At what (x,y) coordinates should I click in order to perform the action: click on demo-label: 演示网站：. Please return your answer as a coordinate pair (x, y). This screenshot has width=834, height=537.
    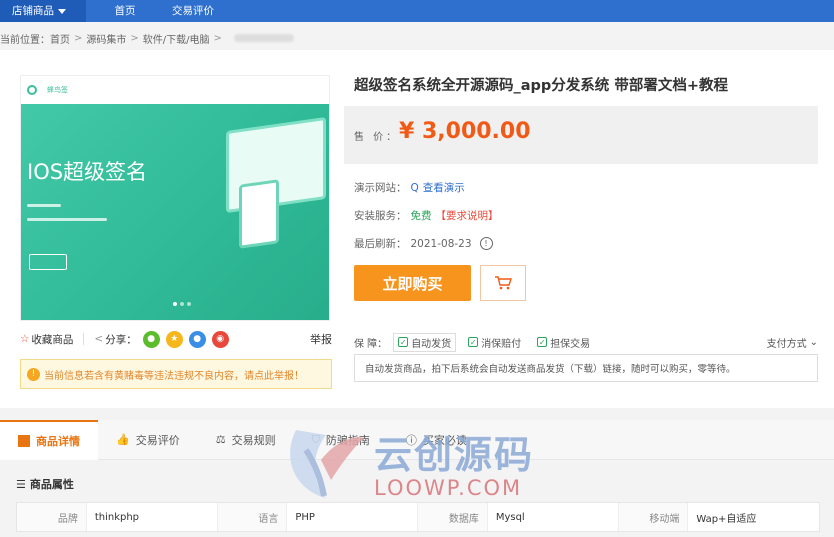
    Looking at the image, I should click on (380, 188).